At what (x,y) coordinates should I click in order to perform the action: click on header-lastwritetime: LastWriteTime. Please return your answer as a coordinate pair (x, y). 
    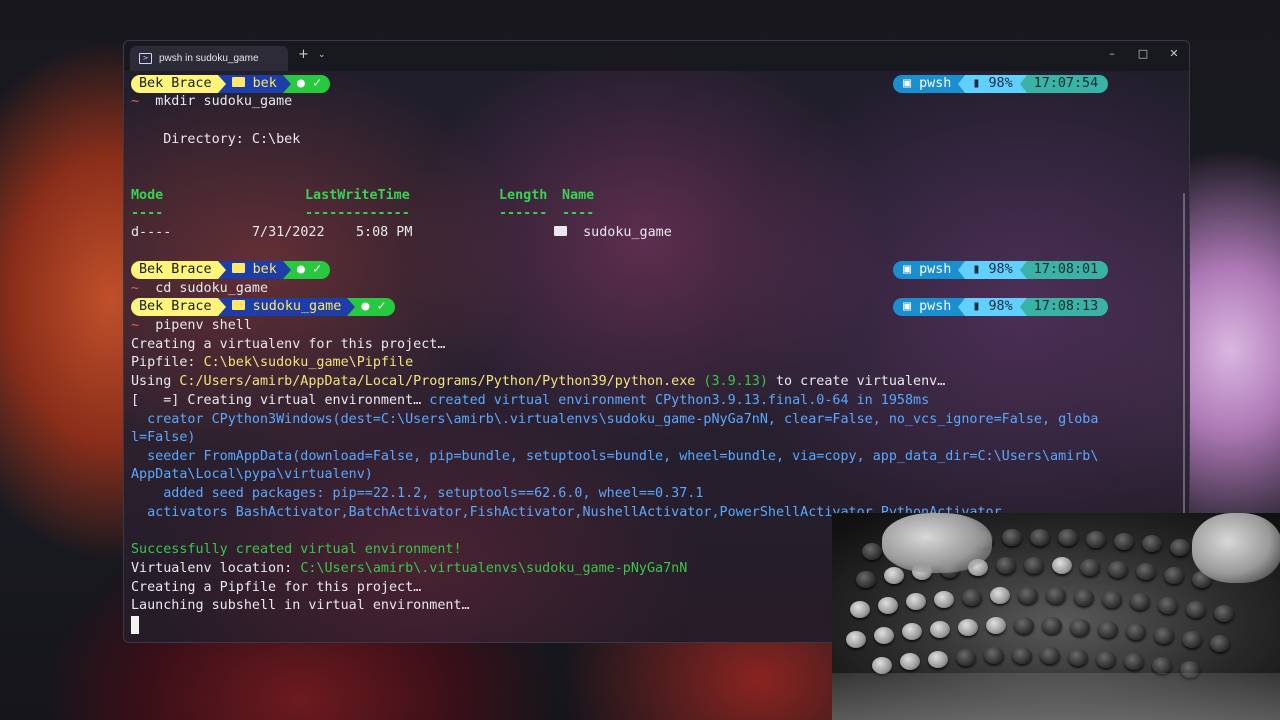
    Looking at the image, I should click on (357, 195).